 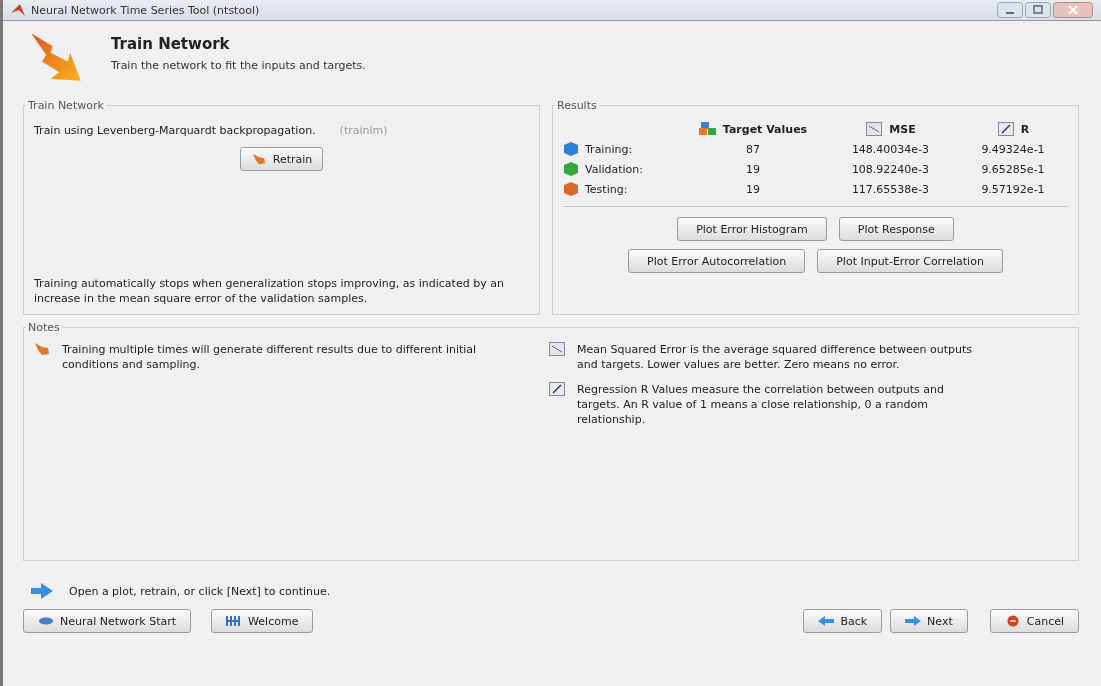 I want to click on plot-button: Plot Response, so click(x=896, y=229).